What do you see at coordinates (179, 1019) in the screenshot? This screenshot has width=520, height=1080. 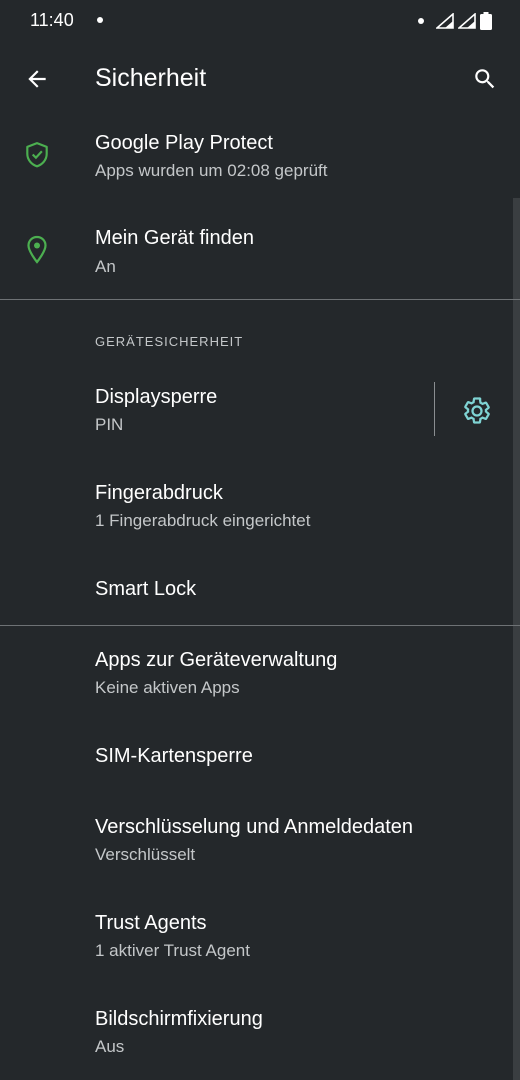 I see `item-title: Bildschirmfixierung` at bounding box center [179, 1019].